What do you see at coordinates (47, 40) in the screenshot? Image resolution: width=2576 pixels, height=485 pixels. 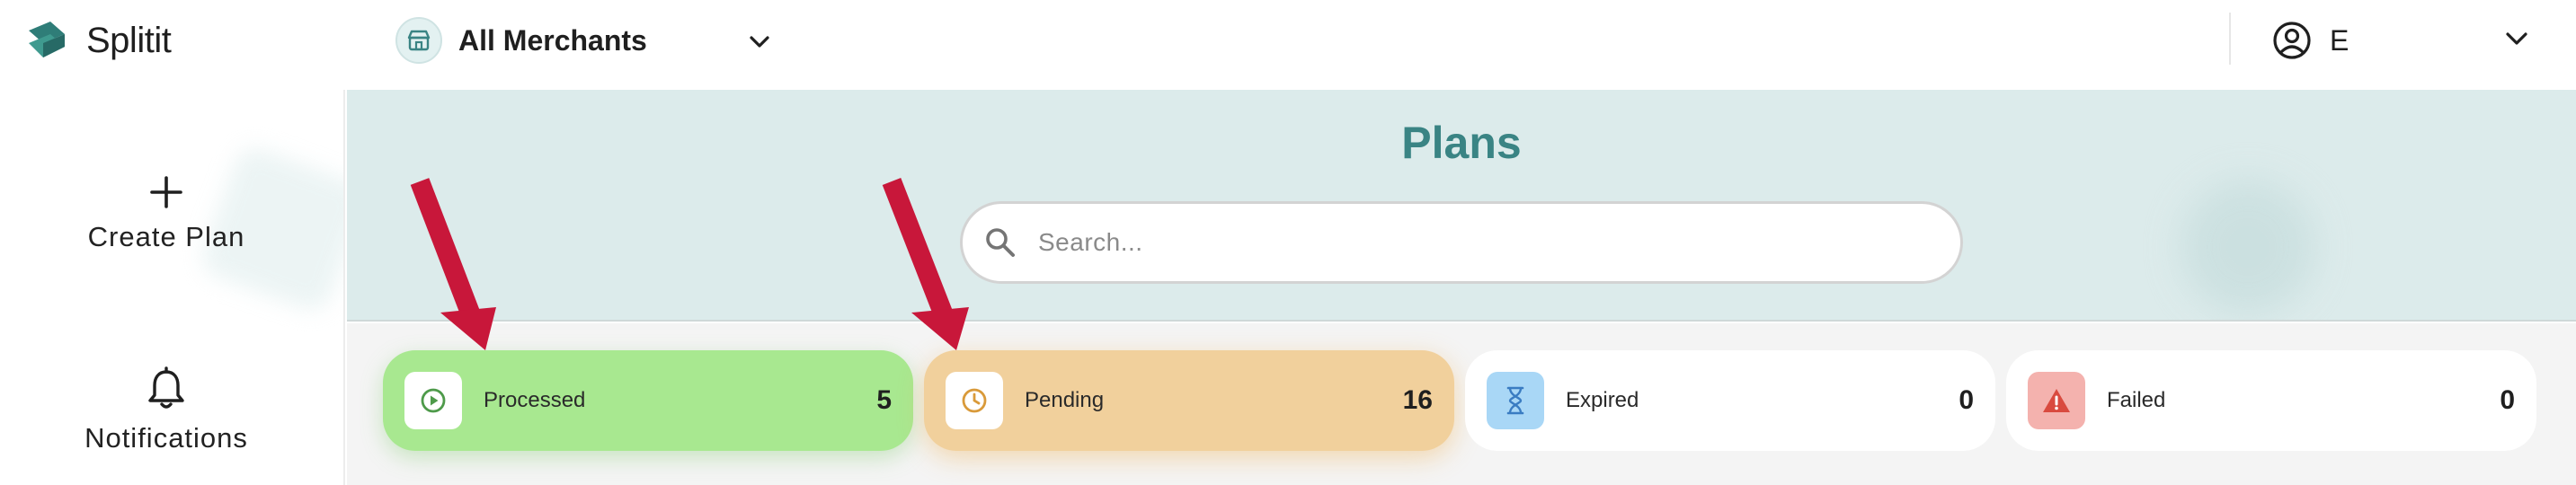 I see `splitit-logo-icon` at bounding box center [47, 40].